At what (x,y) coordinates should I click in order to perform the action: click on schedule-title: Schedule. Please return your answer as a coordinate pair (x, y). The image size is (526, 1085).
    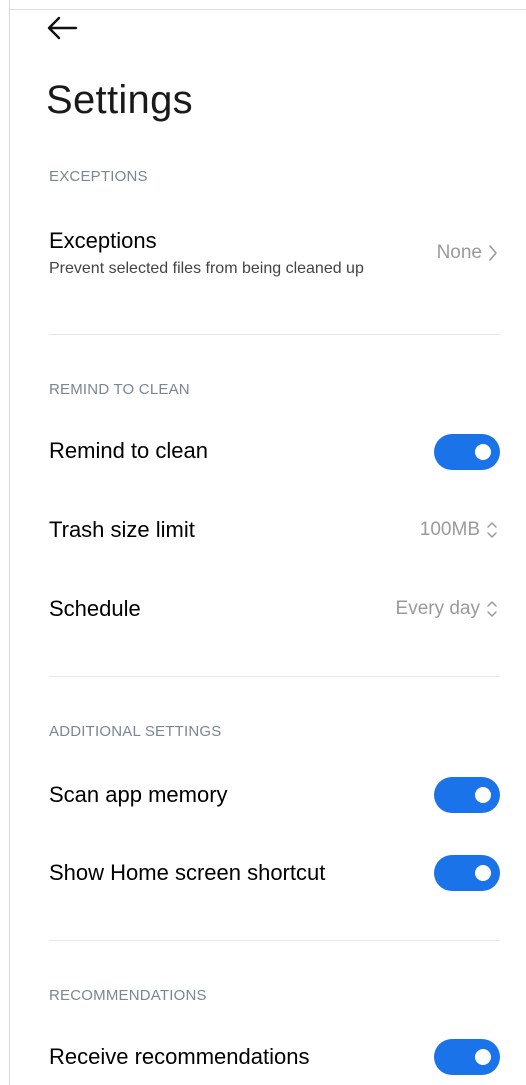
    Looking at the image, I should click on (95, 608).